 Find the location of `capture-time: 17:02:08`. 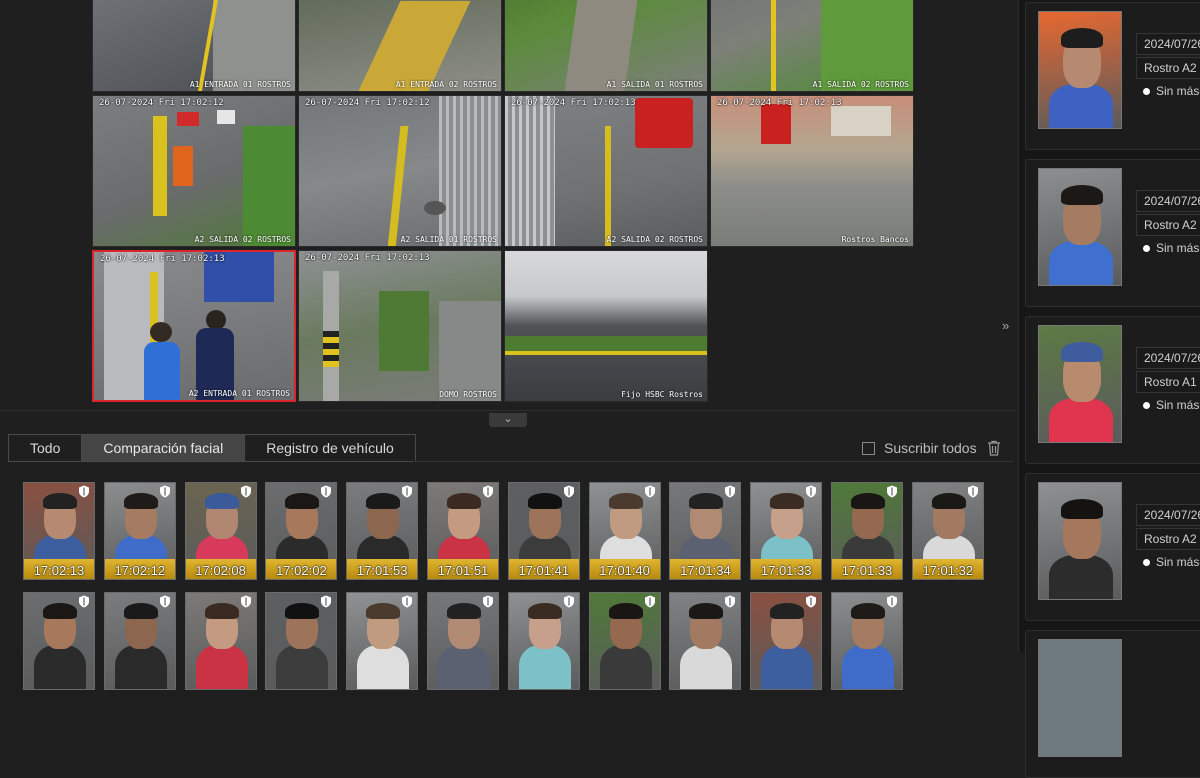

capture-time: 17:02:08 is located at coordinates (220, 570).